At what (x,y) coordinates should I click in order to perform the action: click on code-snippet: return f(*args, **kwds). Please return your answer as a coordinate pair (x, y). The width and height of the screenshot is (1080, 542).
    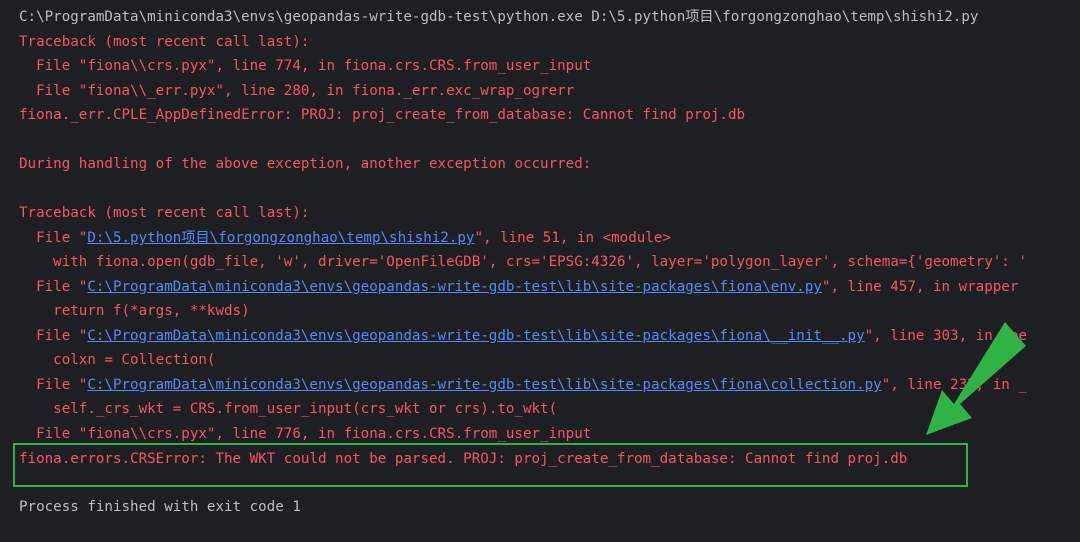
    Looking at the image, I should click on (134, 311).